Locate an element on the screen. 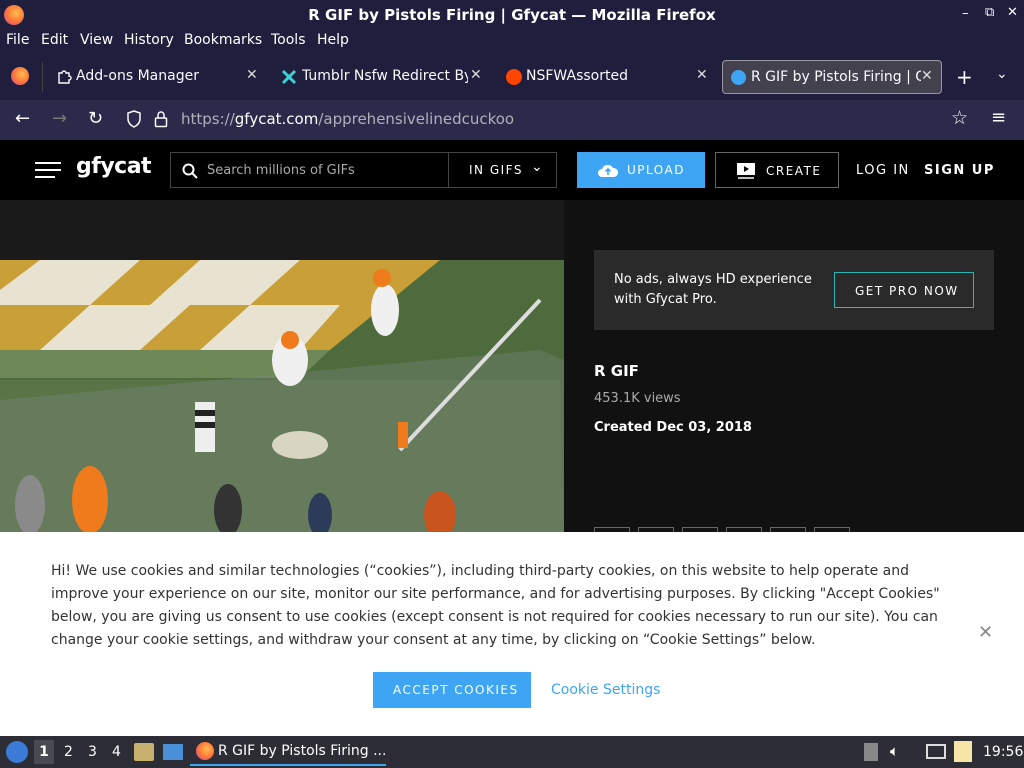 Image resolution: width=1024 pixels, height=768 pixels. minimize-icon: – is located at coordinates (965, 13).